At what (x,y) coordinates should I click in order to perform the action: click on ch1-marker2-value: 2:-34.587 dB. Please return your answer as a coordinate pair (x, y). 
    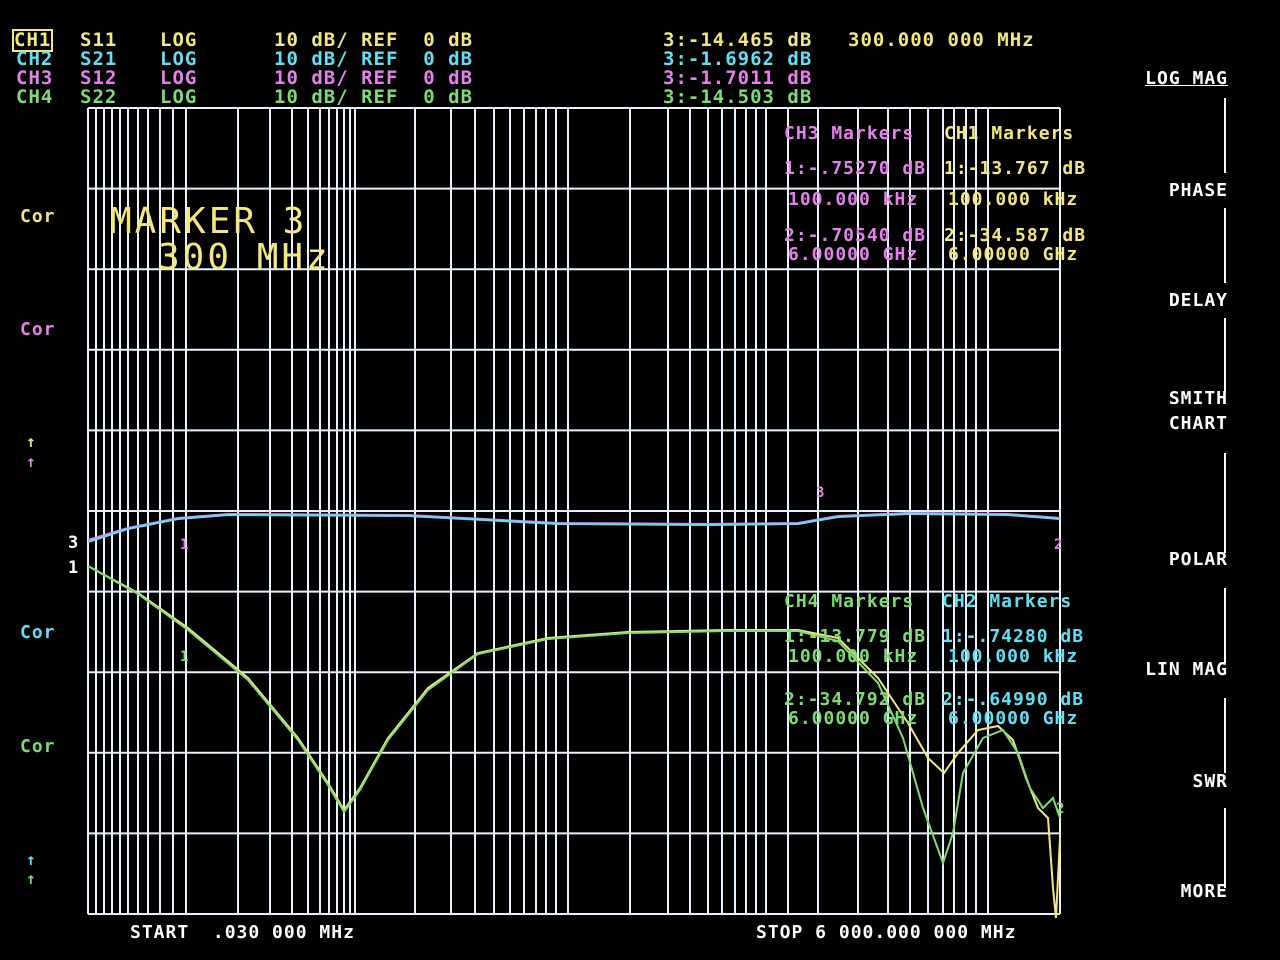
    Looking at the image, I should click on (1015, 235).